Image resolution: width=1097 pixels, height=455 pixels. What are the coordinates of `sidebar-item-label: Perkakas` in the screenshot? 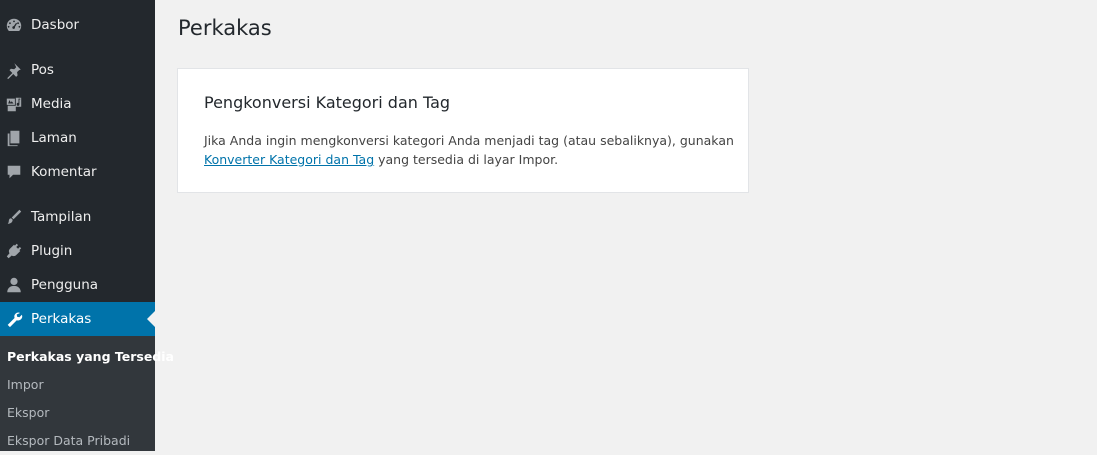 It's located at (61, 319).